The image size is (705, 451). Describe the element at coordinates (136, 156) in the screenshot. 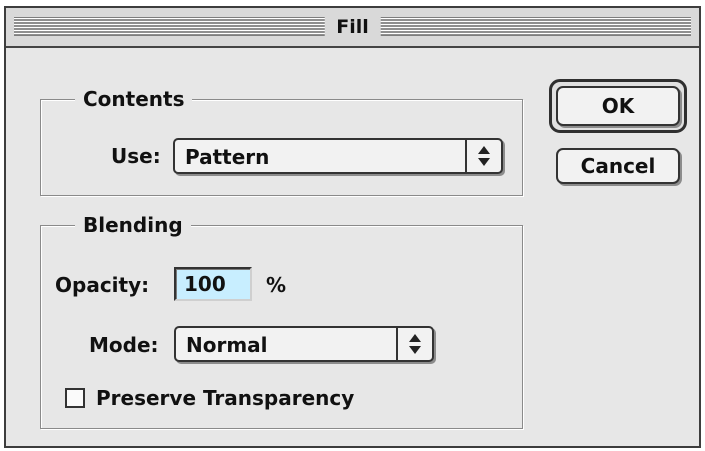

I see `use-label: Use:` at that location.